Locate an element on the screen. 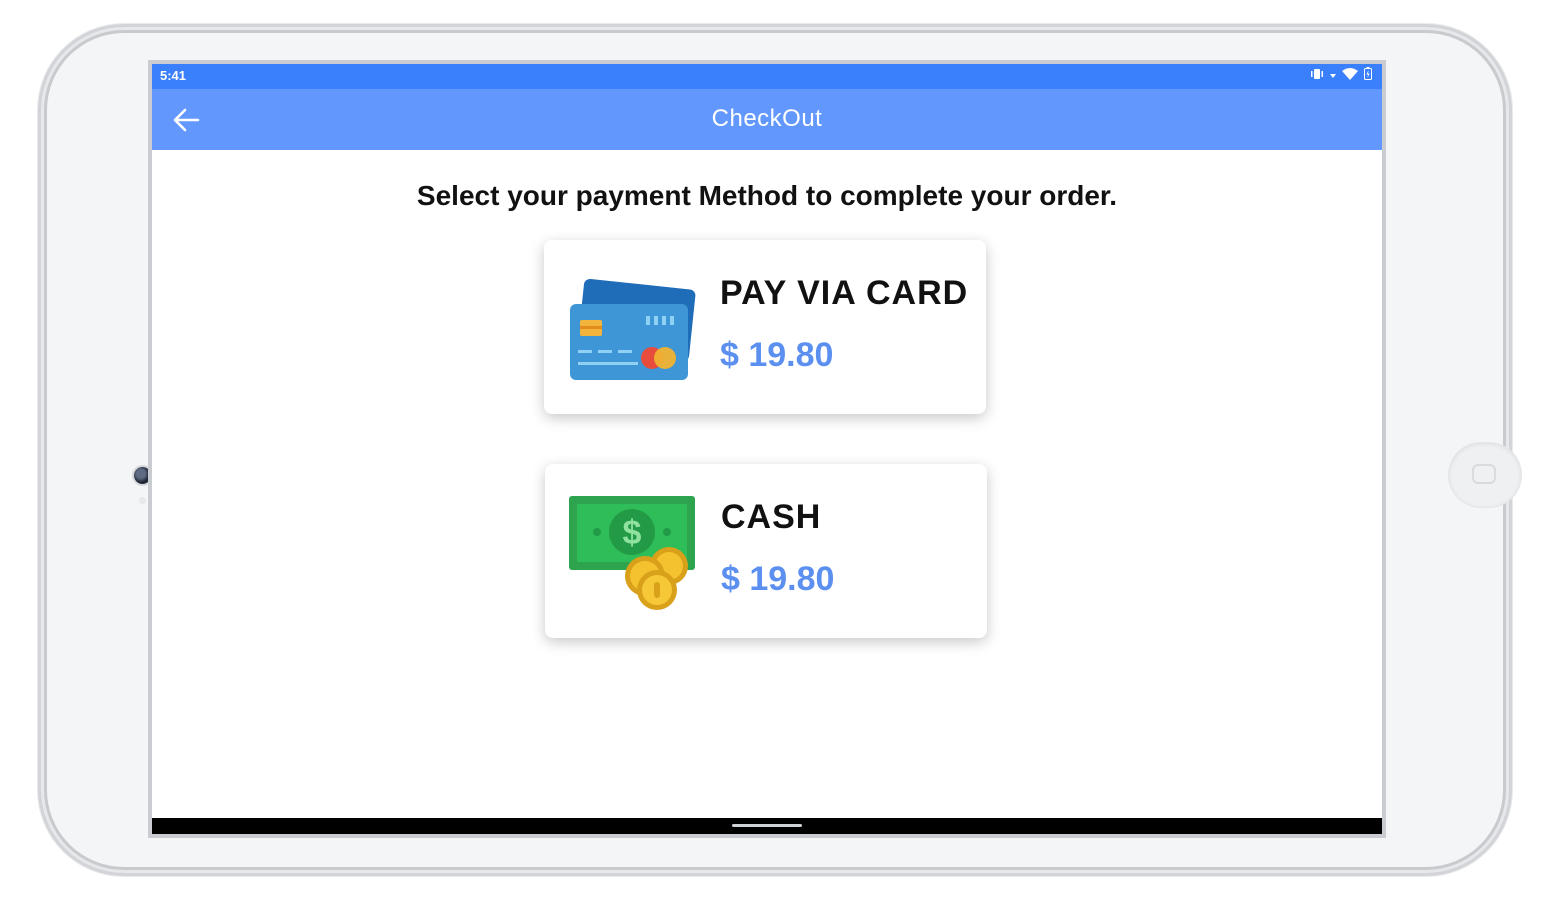 This screenshot has width=1550, height=900. battery-icon is located at coordinates (1368, 75).